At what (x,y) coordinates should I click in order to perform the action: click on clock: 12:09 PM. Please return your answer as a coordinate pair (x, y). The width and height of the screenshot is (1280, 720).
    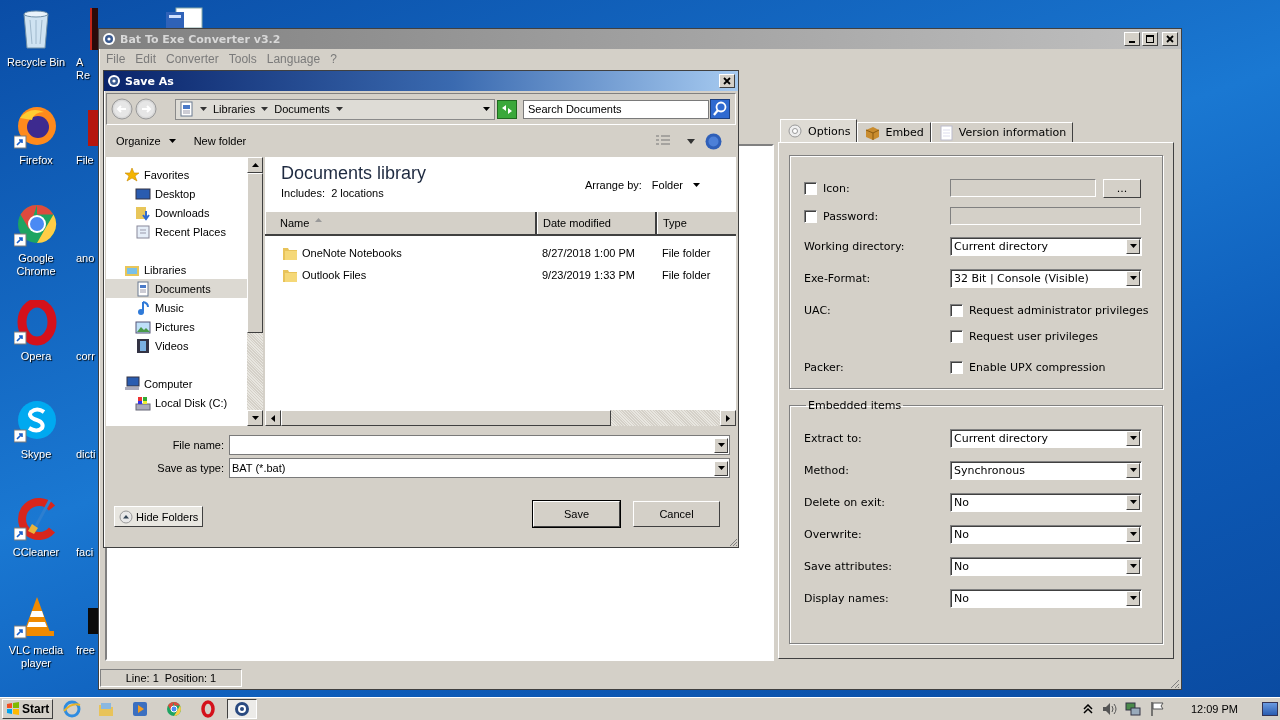
    Looking at the image, I should click on (1214, 709).